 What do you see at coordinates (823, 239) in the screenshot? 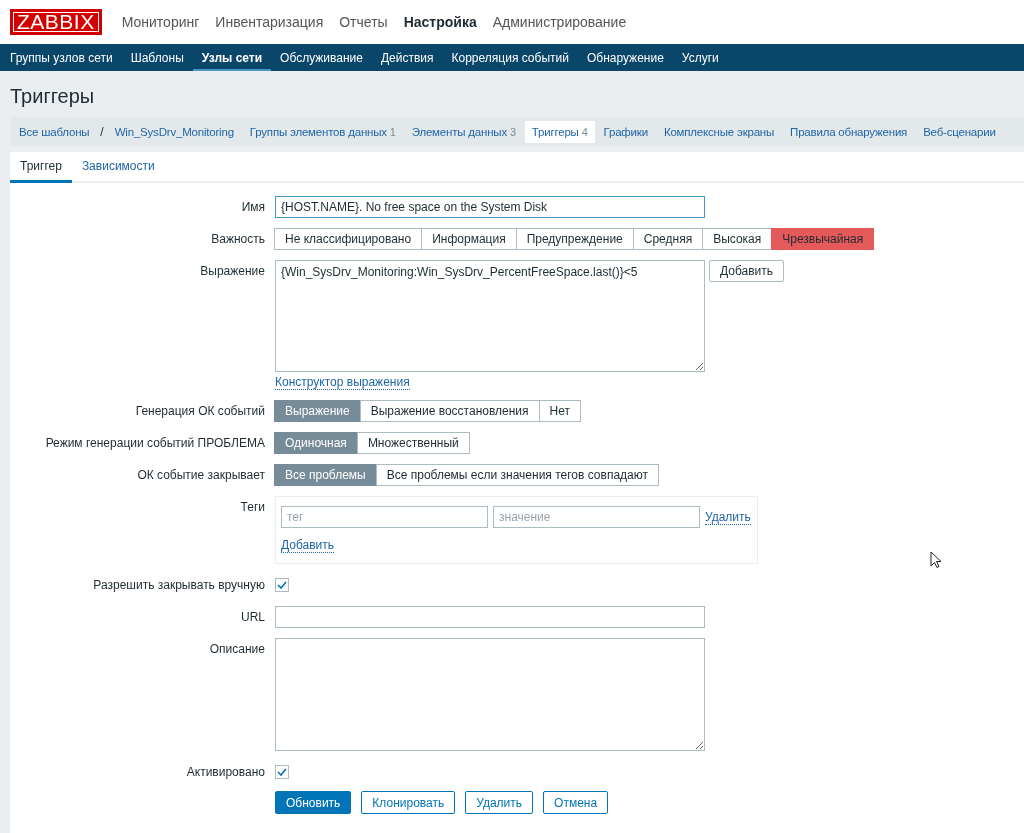
I see `option-button: Чрезвычайная` at bounding box center [823, 239].